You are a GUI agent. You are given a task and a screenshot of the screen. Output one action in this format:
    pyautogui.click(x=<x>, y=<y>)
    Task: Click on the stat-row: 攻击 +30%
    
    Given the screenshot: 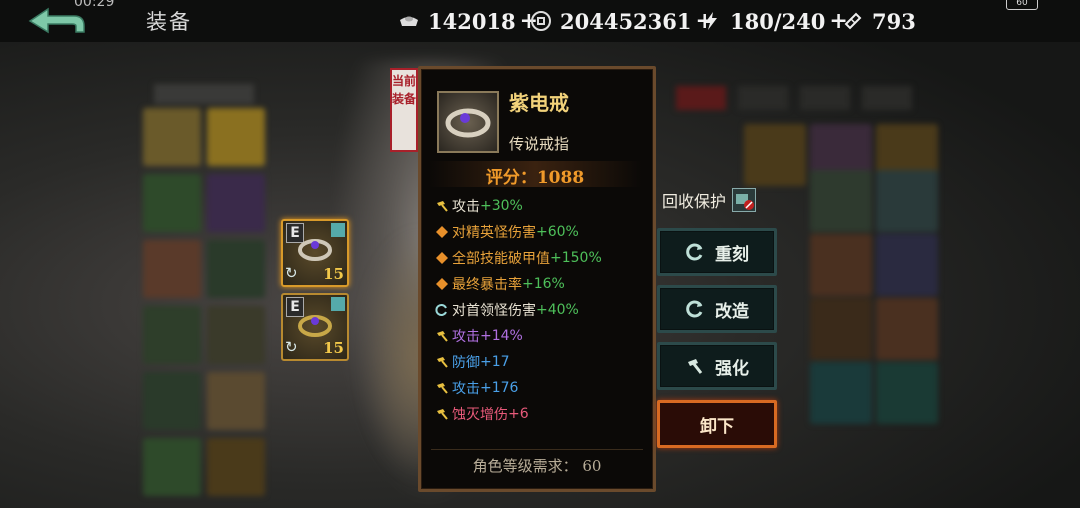 What is the action you would take?
    pyautogui.click(x=541, y=206)
    